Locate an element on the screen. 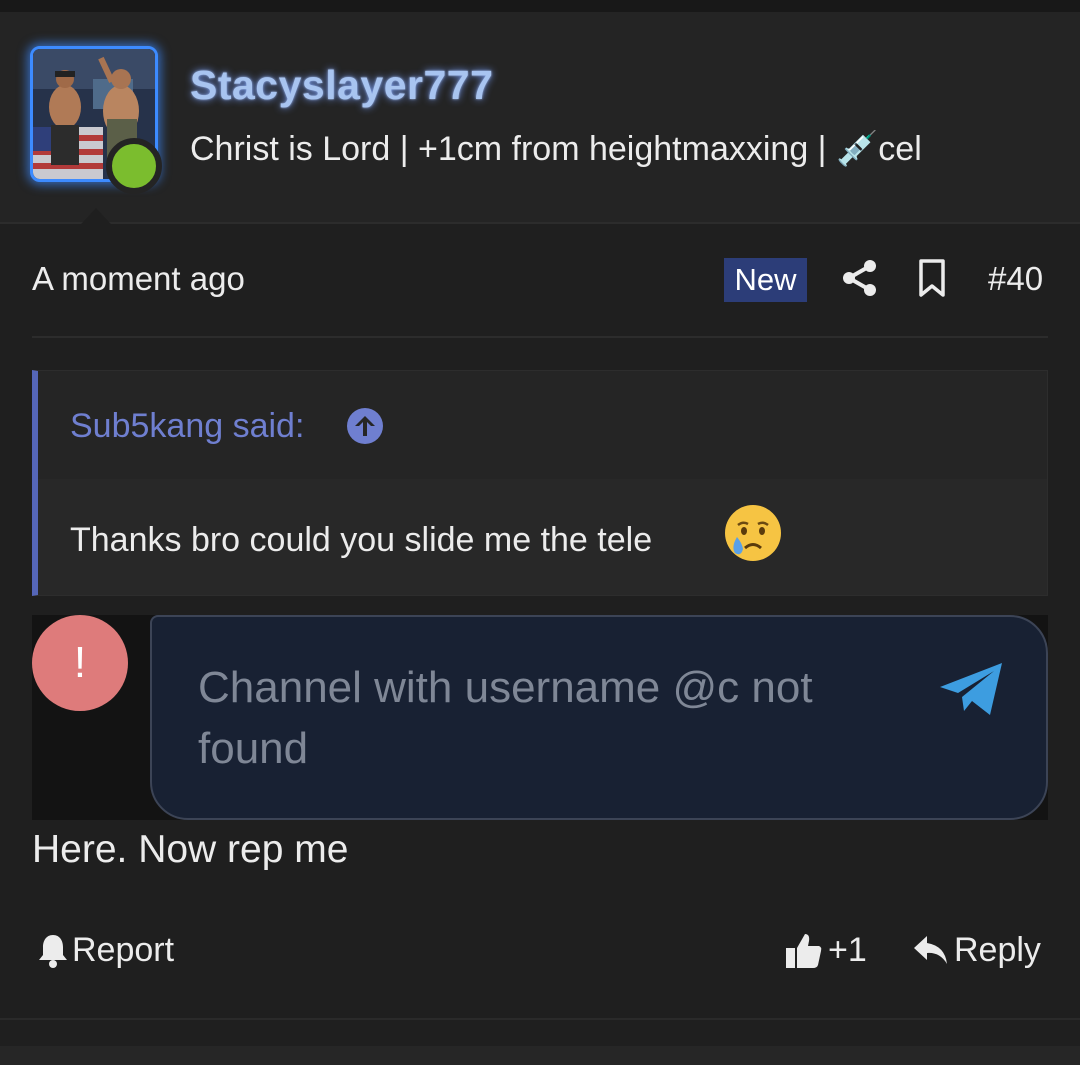 This screenshot has width=1080, height=1065. next-post-strip is located at coordinates (540, 1055).